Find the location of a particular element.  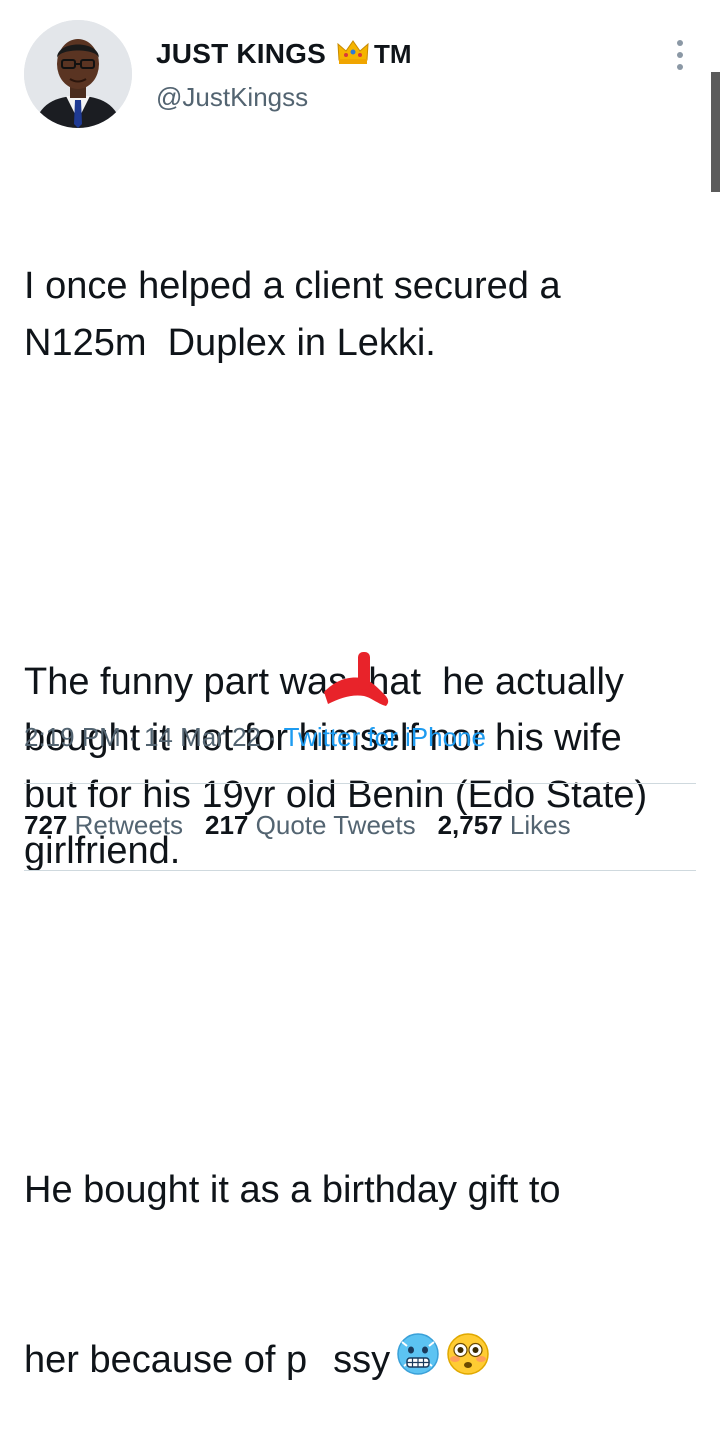

avatar is located at coordinates (78, 74).